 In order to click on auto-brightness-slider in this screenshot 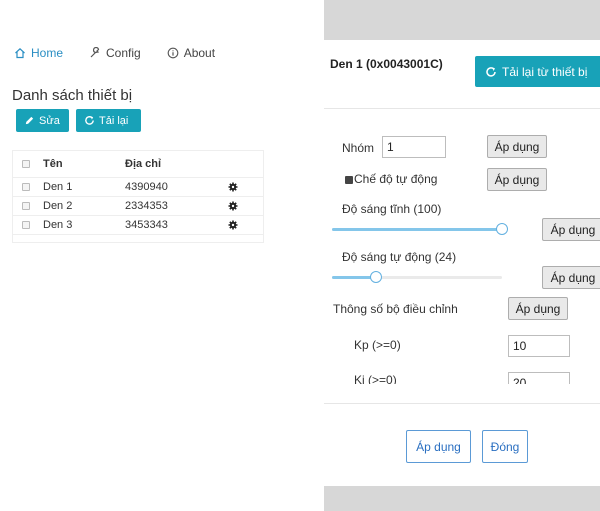, I will do `click(417, 277)`.